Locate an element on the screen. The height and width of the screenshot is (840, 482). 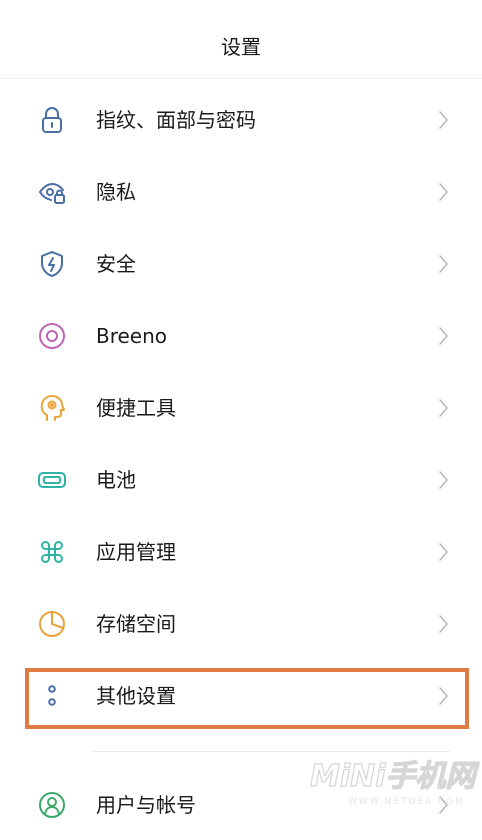
settings-item-breeno: Breeno is located at coordinates (241, 336).